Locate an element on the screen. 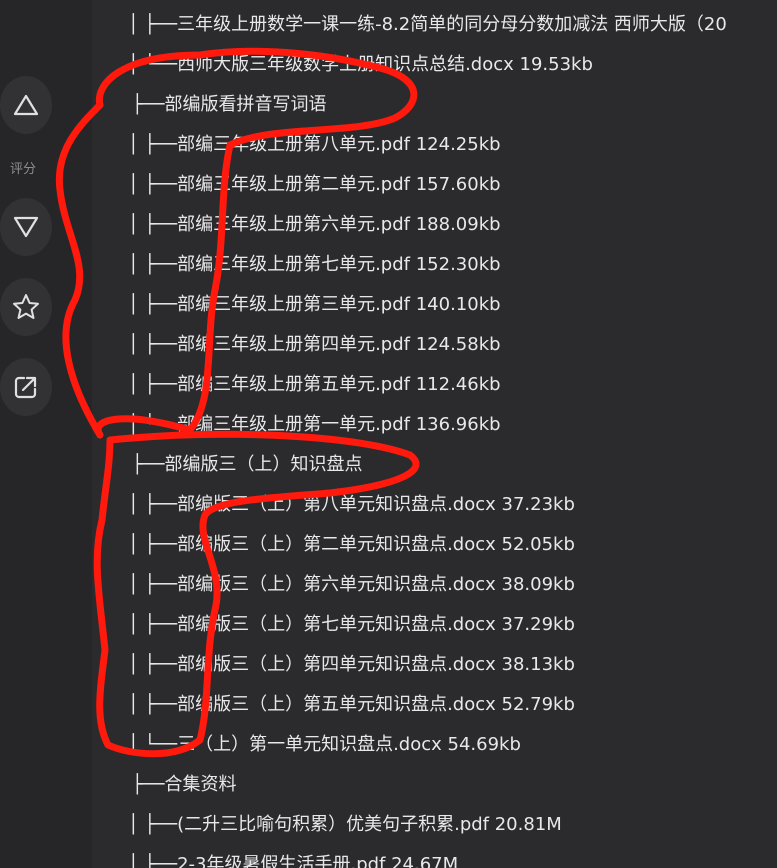 This screenshot has width=777, height=868. tree-line: │ ├──部编版三（上）第六单元知识盘点.docx 38.09kb is located at coordinates (351, 585).